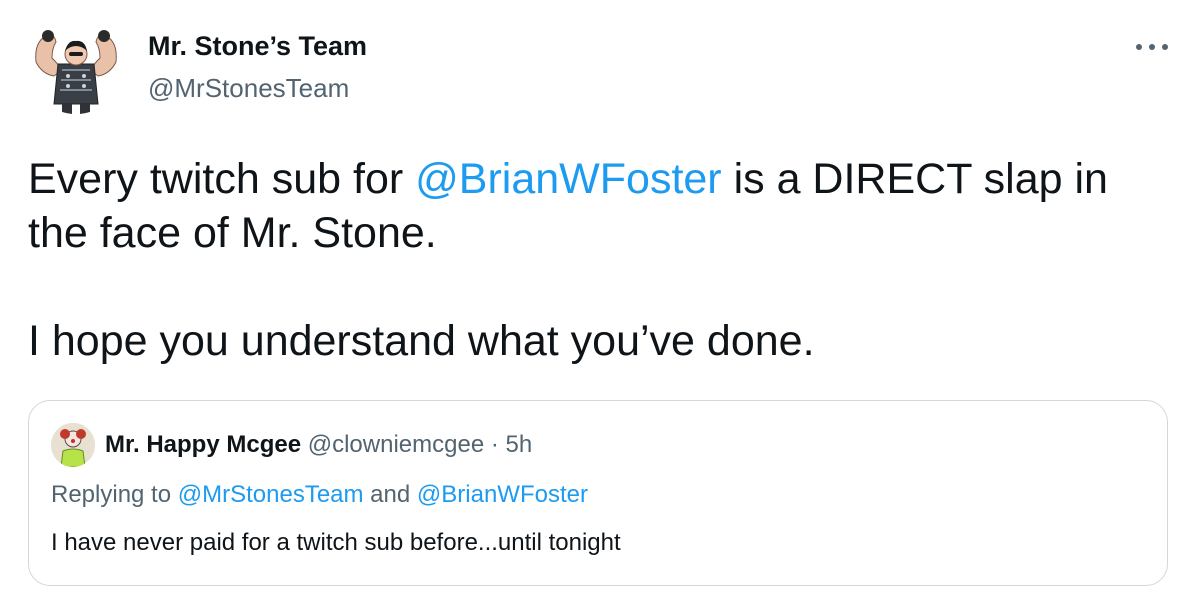 This screenshot has height=605, width=1200. Describe the element at coordinates (519, 444) in the screenshot. I see `quoted-timestamp: 5h` at that location.